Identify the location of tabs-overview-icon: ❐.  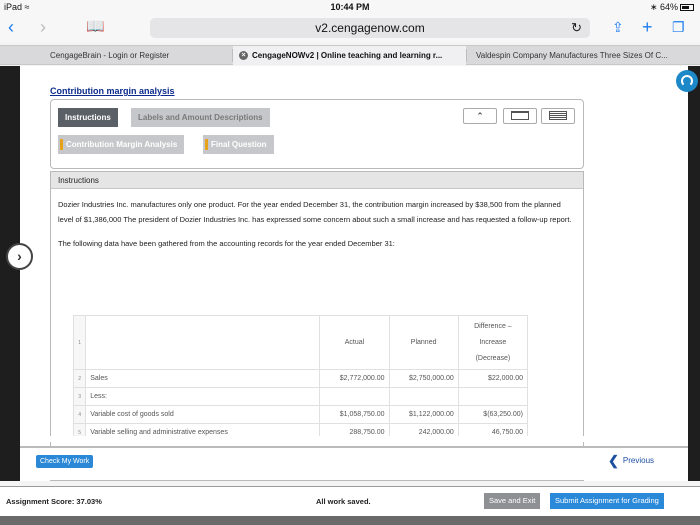
(678, 27).